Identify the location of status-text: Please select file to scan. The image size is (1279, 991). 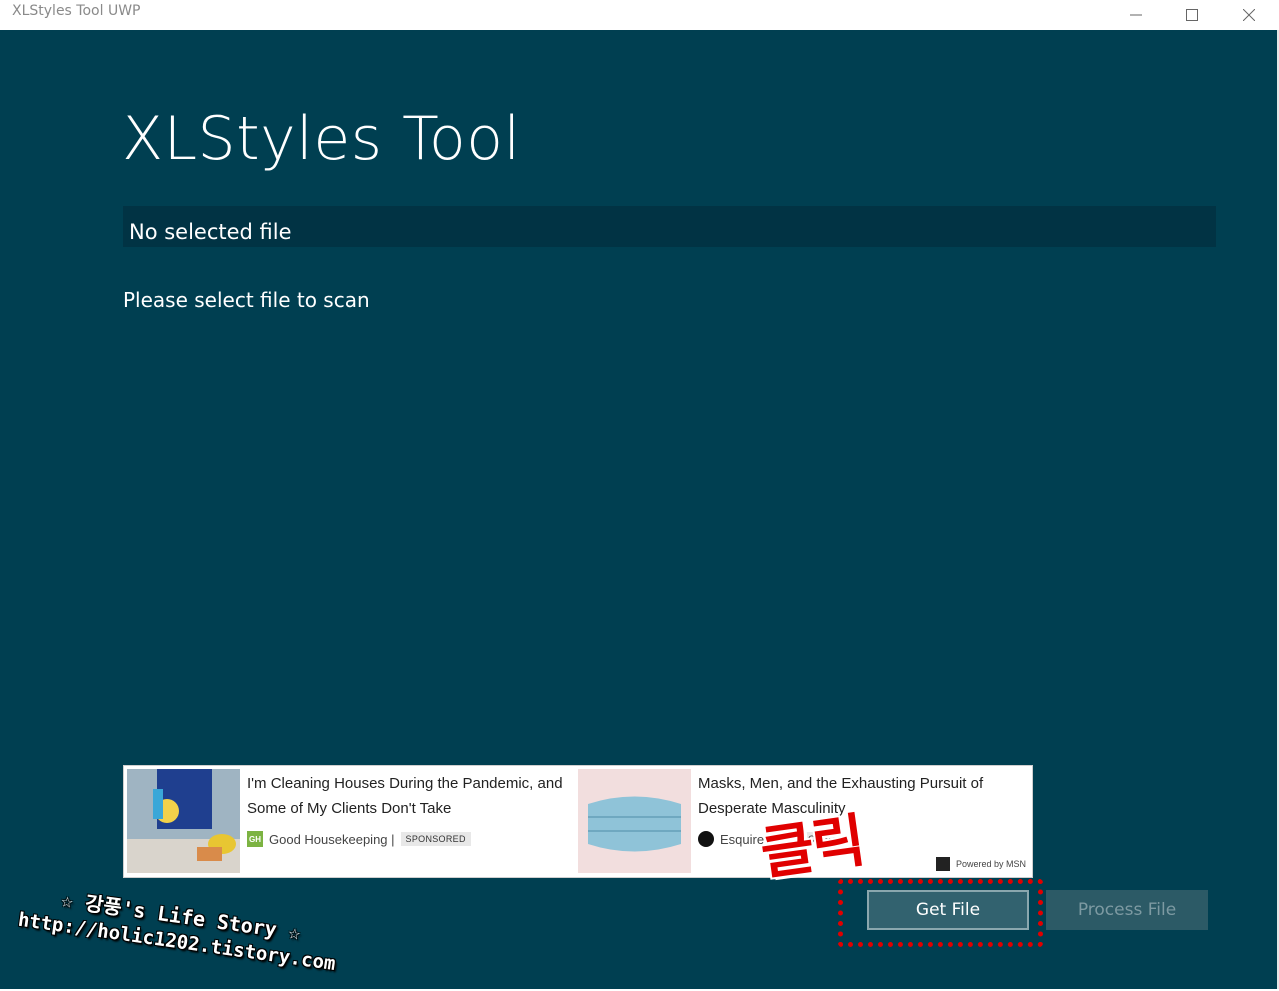
(246, 300).